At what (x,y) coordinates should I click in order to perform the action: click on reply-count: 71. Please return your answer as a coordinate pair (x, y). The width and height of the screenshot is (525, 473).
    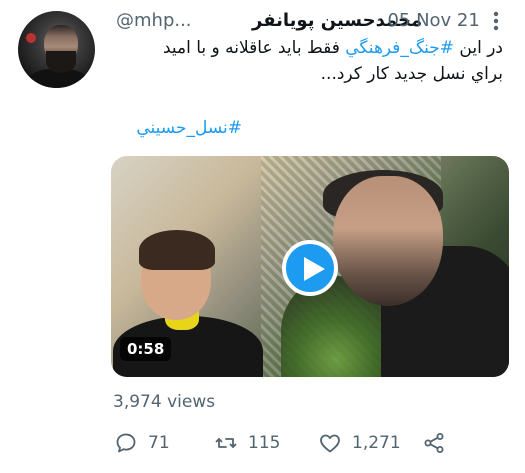
    Looking at the image, I should click on (159, 443).